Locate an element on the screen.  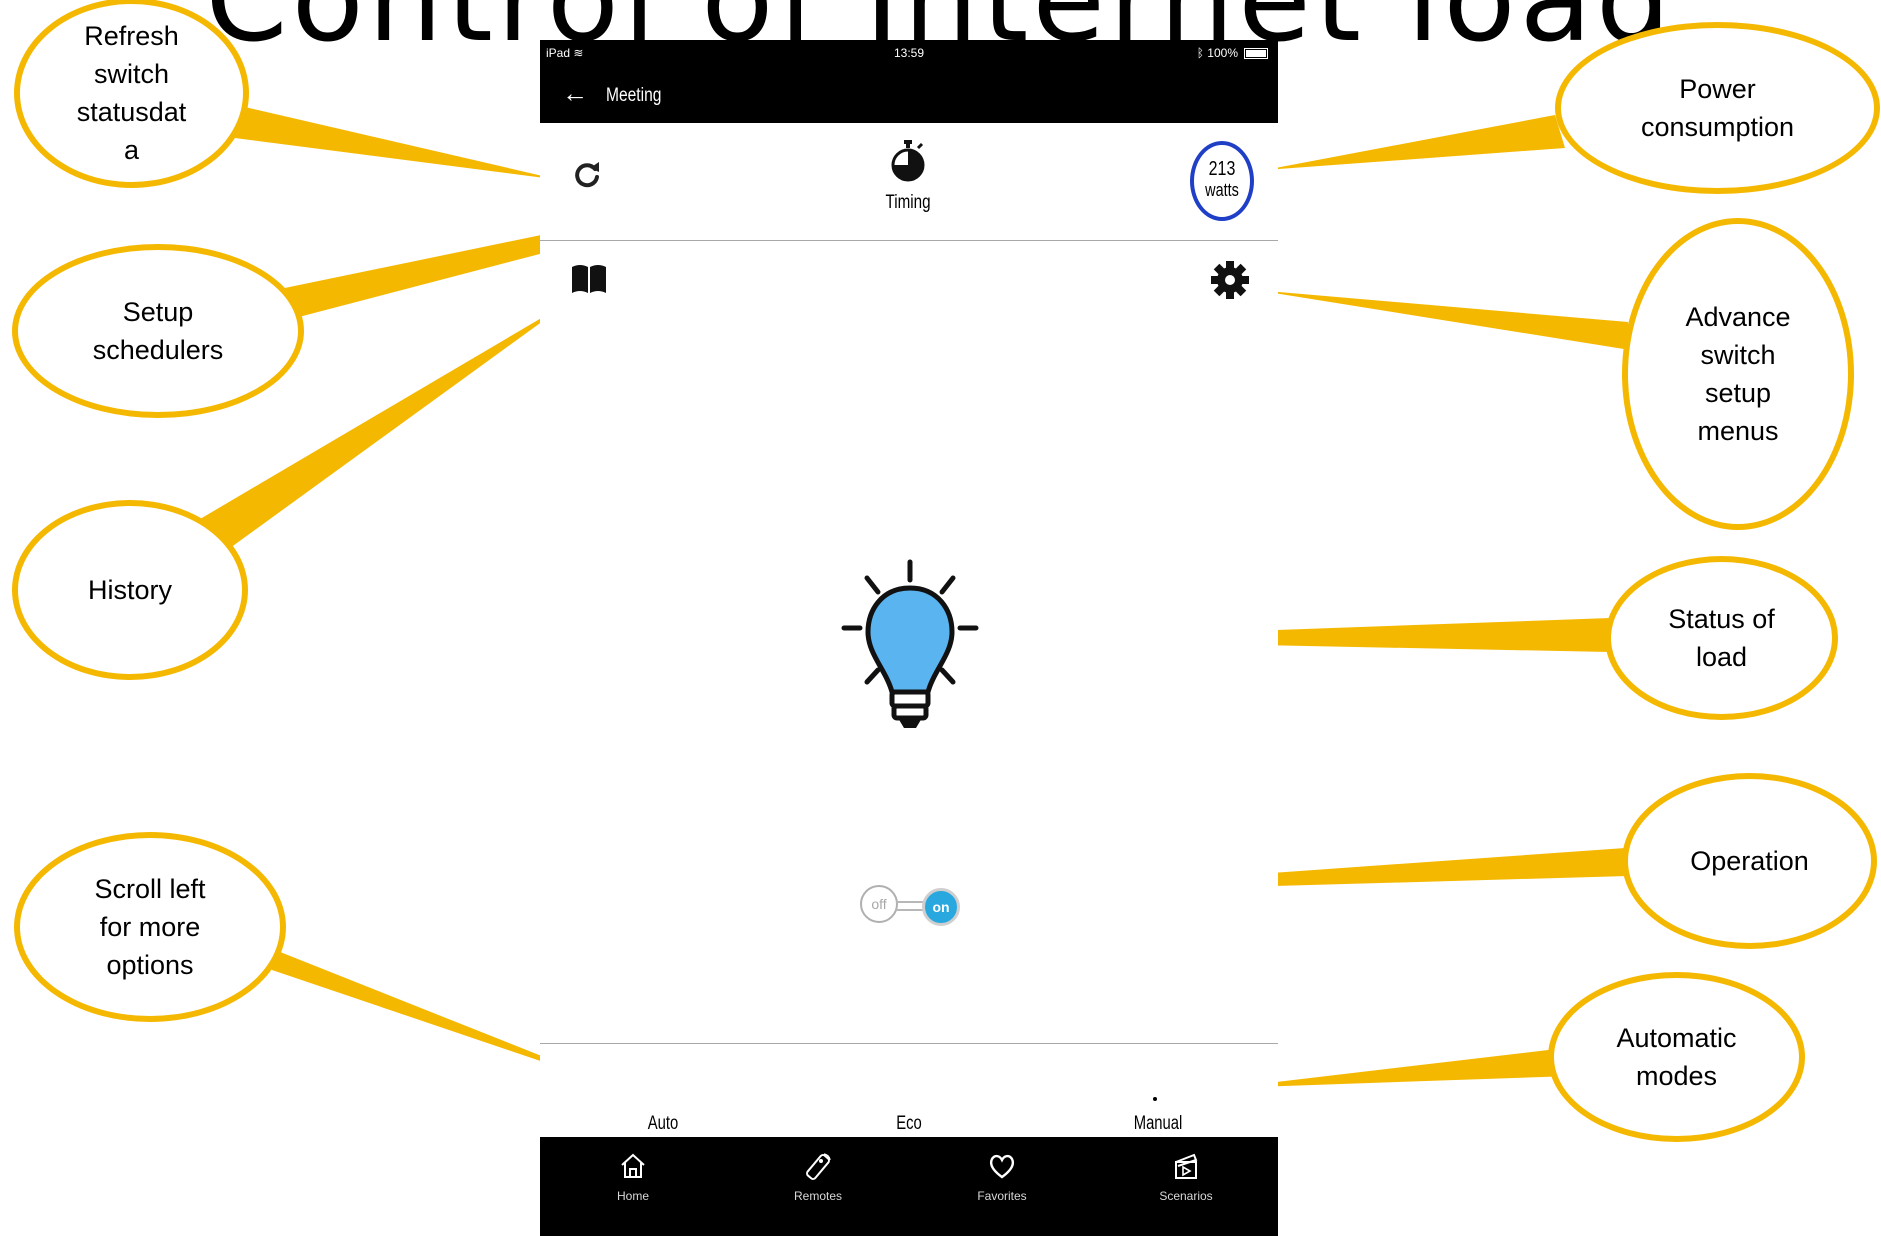
clapperboard-icon is located at coordinates (1186, 1166).